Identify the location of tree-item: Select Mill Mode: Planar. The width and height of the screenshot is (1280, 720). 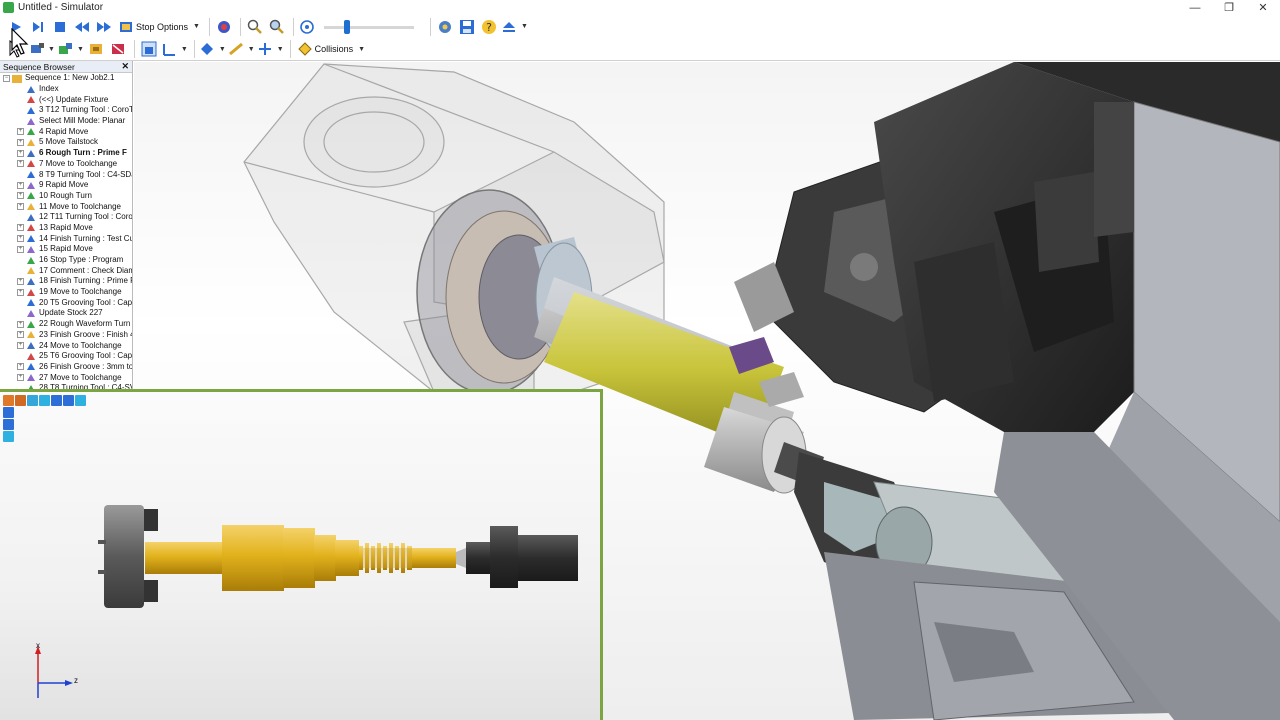
(66, 121).